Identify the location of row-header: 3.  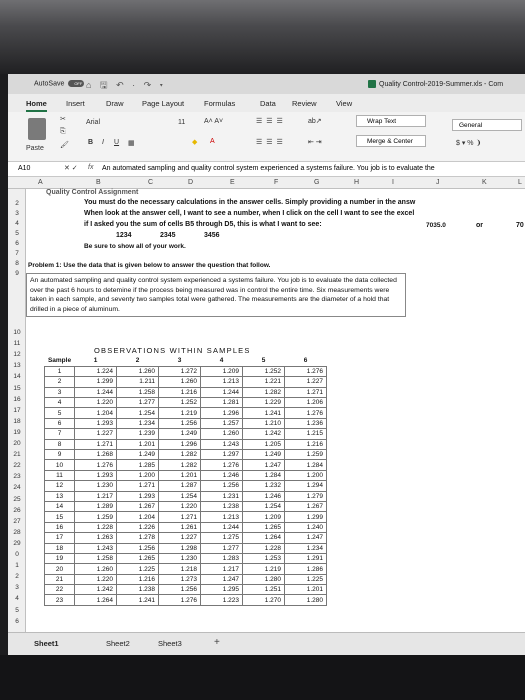
(17, 587).